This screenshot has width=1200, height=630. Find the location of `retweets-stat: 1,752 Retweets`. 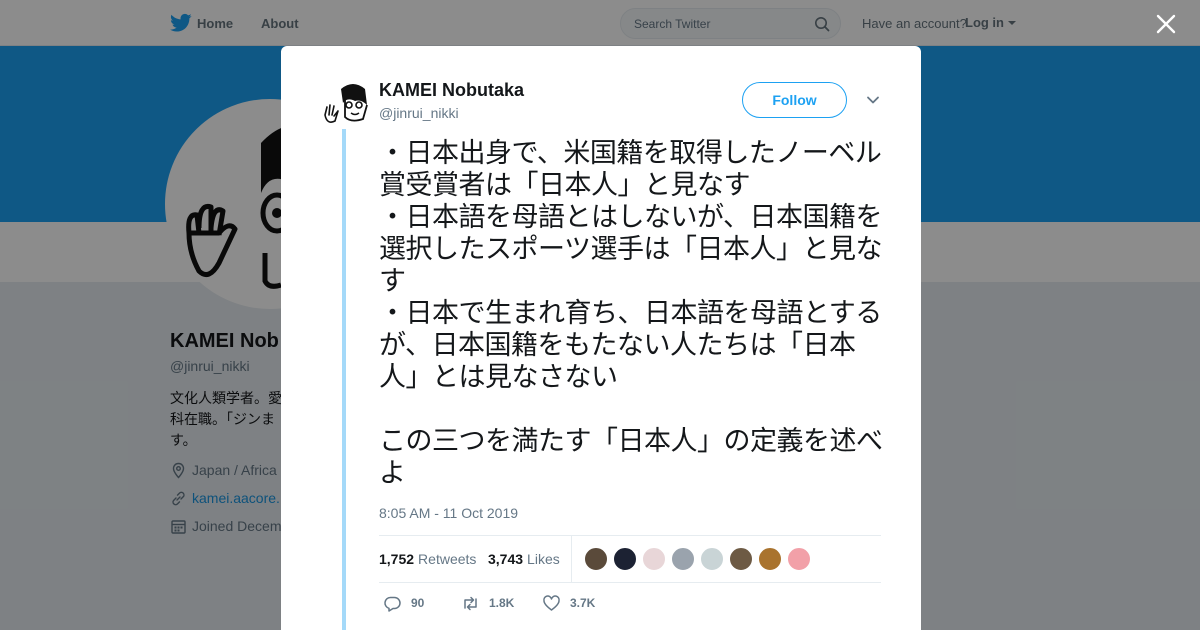

retweets-stat: 1,752 Retweets is located at coordinates (427, 559).